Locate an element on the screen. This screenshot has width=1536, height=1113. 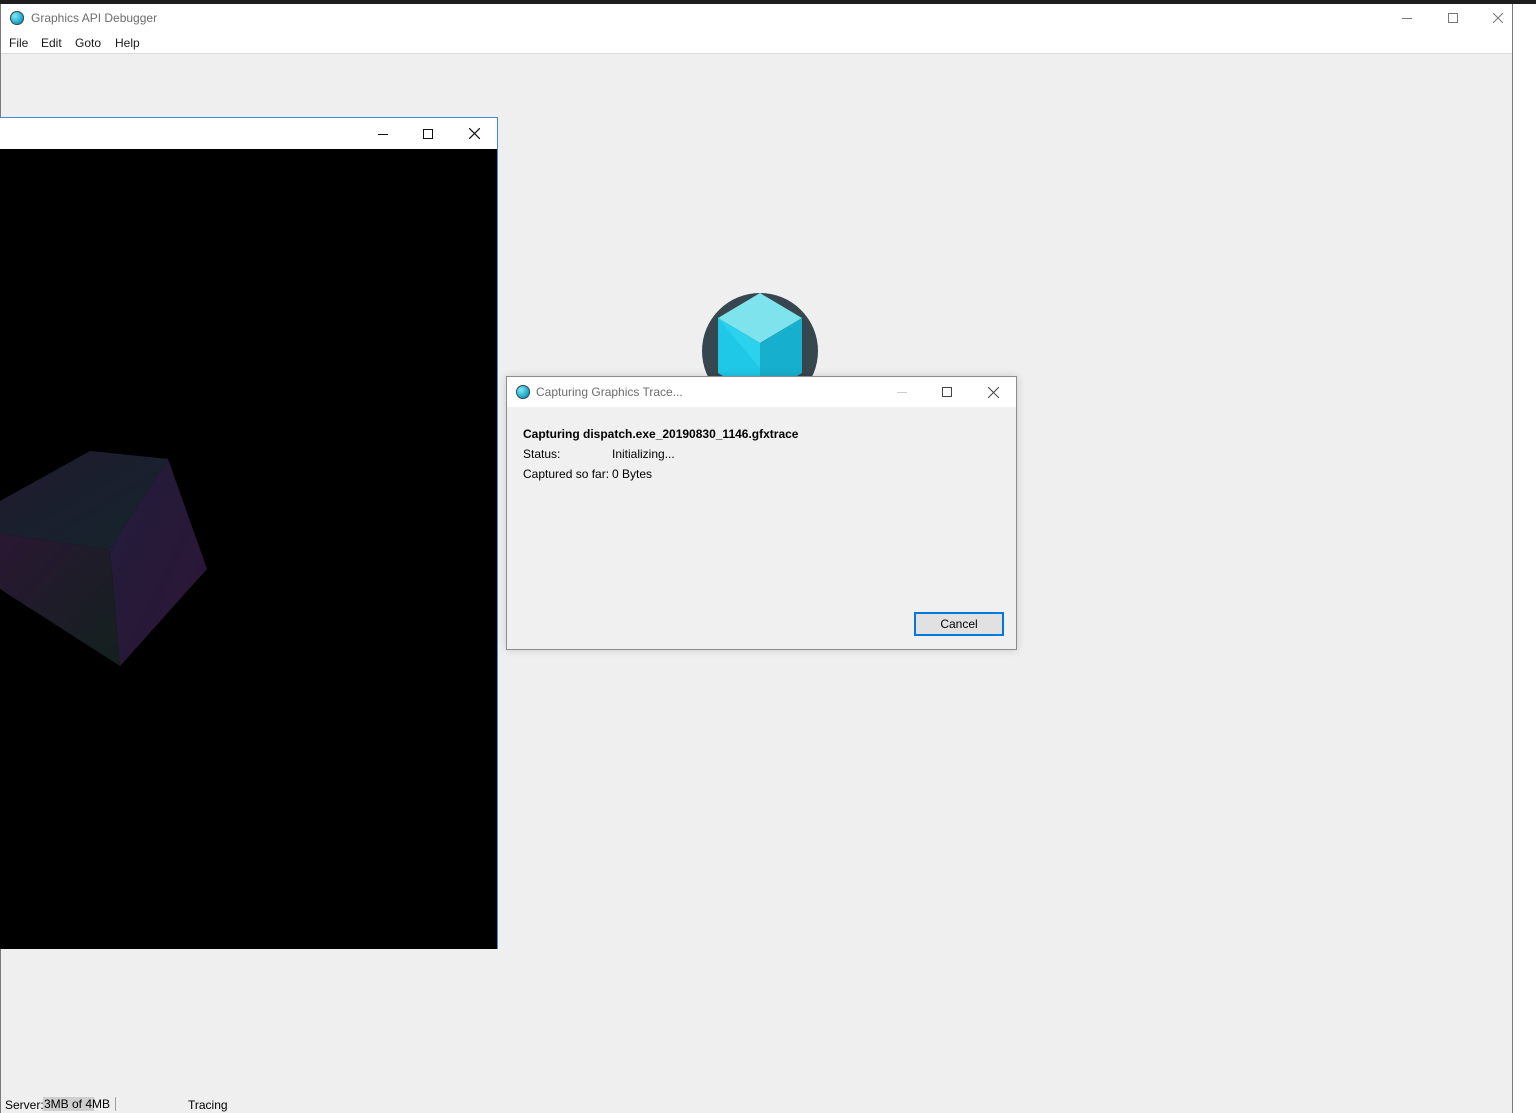
render-minimize-button is located at coordinates (383, 133).